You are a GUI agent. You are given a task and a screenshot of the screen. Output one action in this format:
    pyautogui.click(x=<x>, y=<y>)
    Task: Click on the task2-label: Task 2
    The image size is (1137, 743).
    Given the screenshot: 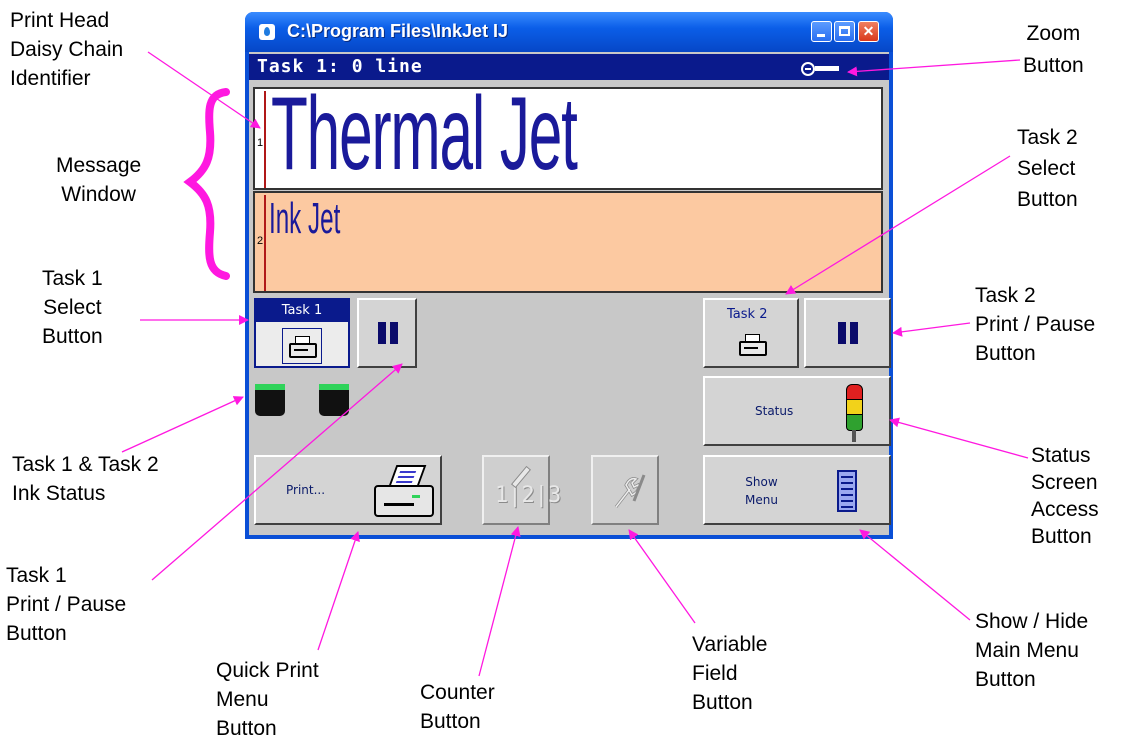 What is the action you would take?
    pyautogui.click(x=747, y=314)
    